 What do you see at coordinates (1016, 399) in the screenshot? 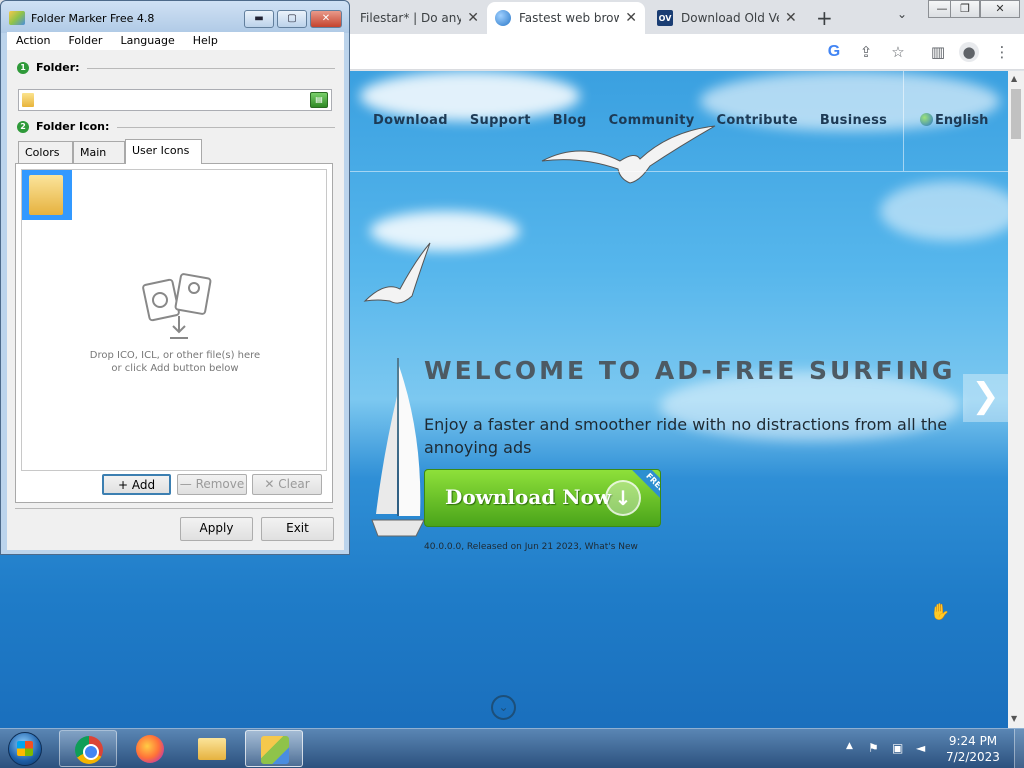
I see `page-scrollbar: ▲ ▼` at bounding box center [1016, 399].